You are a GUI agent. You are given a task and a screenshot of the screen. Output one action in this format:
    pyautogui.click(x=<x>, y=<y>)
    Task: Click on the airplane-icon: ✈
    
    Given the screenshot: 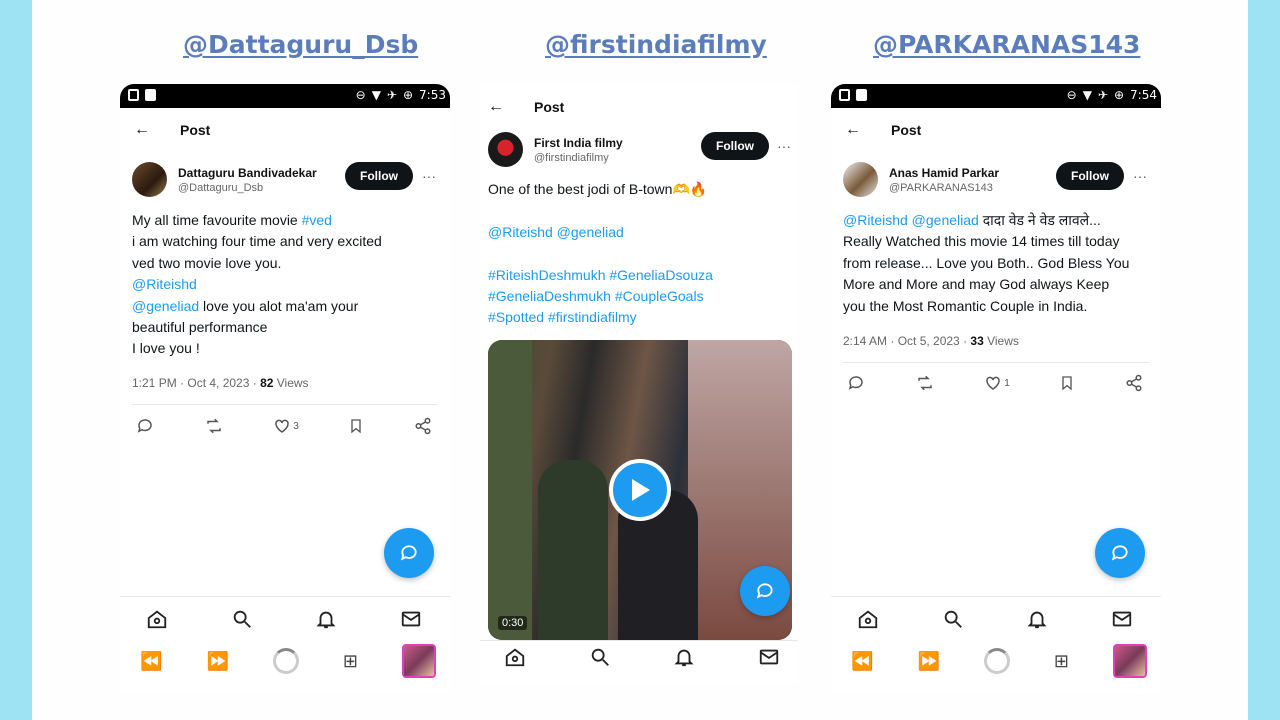 What is the action you would take?
    pyautogui.click(x=391, y=95)
    